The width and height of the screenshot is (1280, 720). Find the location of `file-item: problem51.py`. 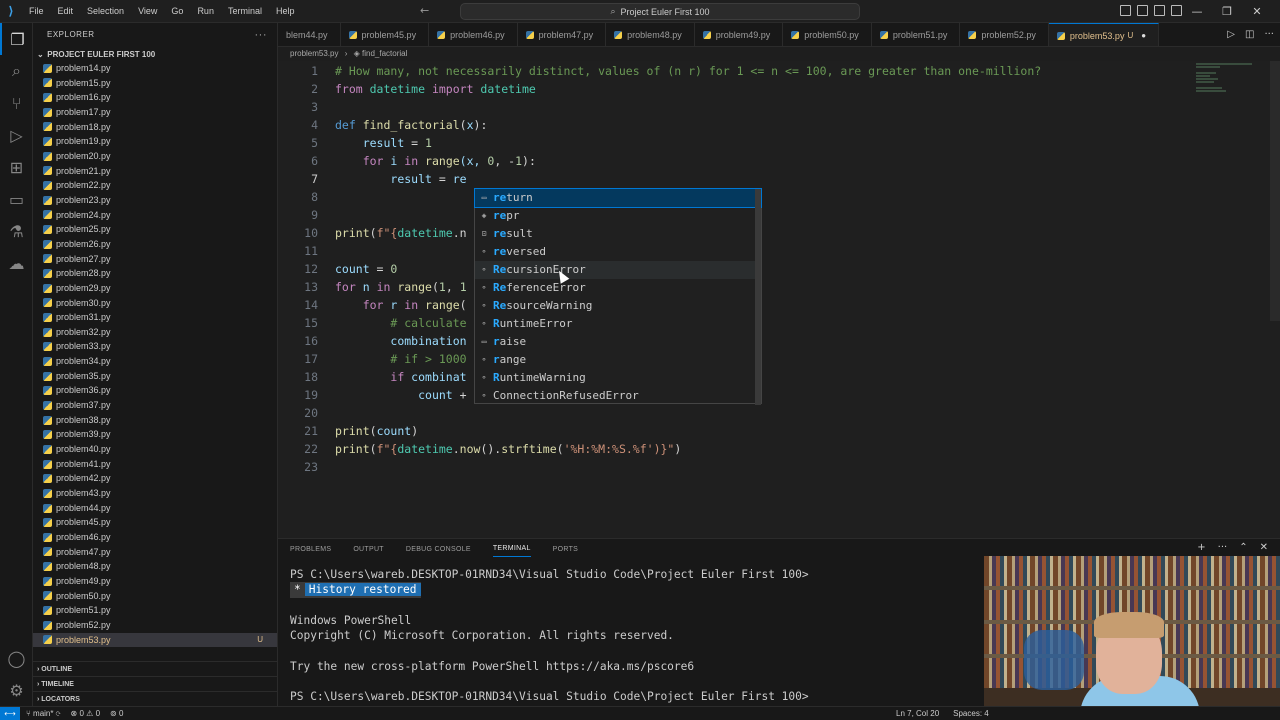

file-item: problem51.py is located at coordinates (155, 610).